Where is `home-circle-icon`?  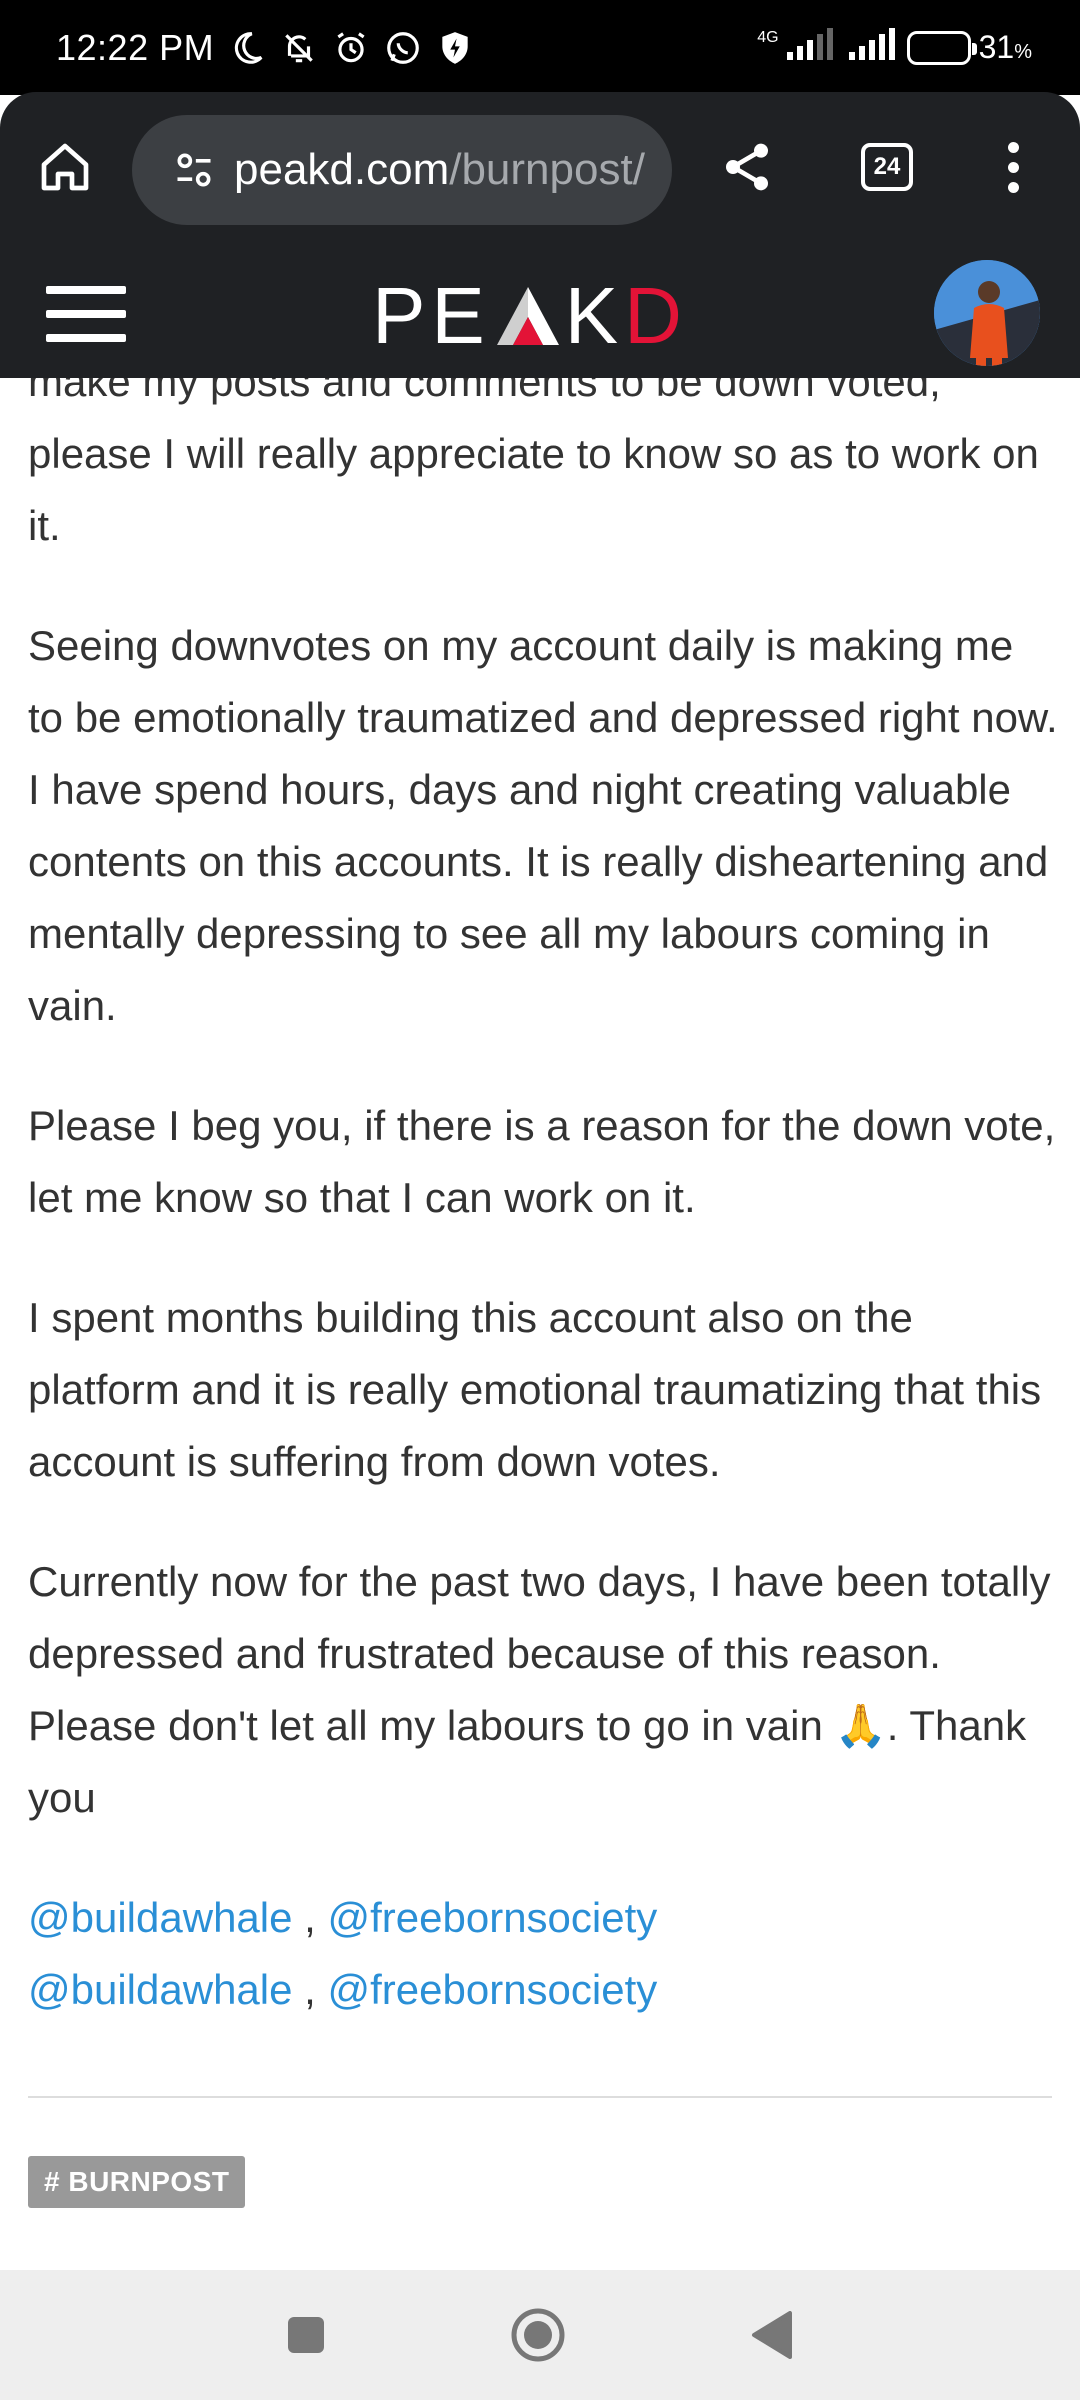 home-circle-icon is located at coordinates (538, 2335).